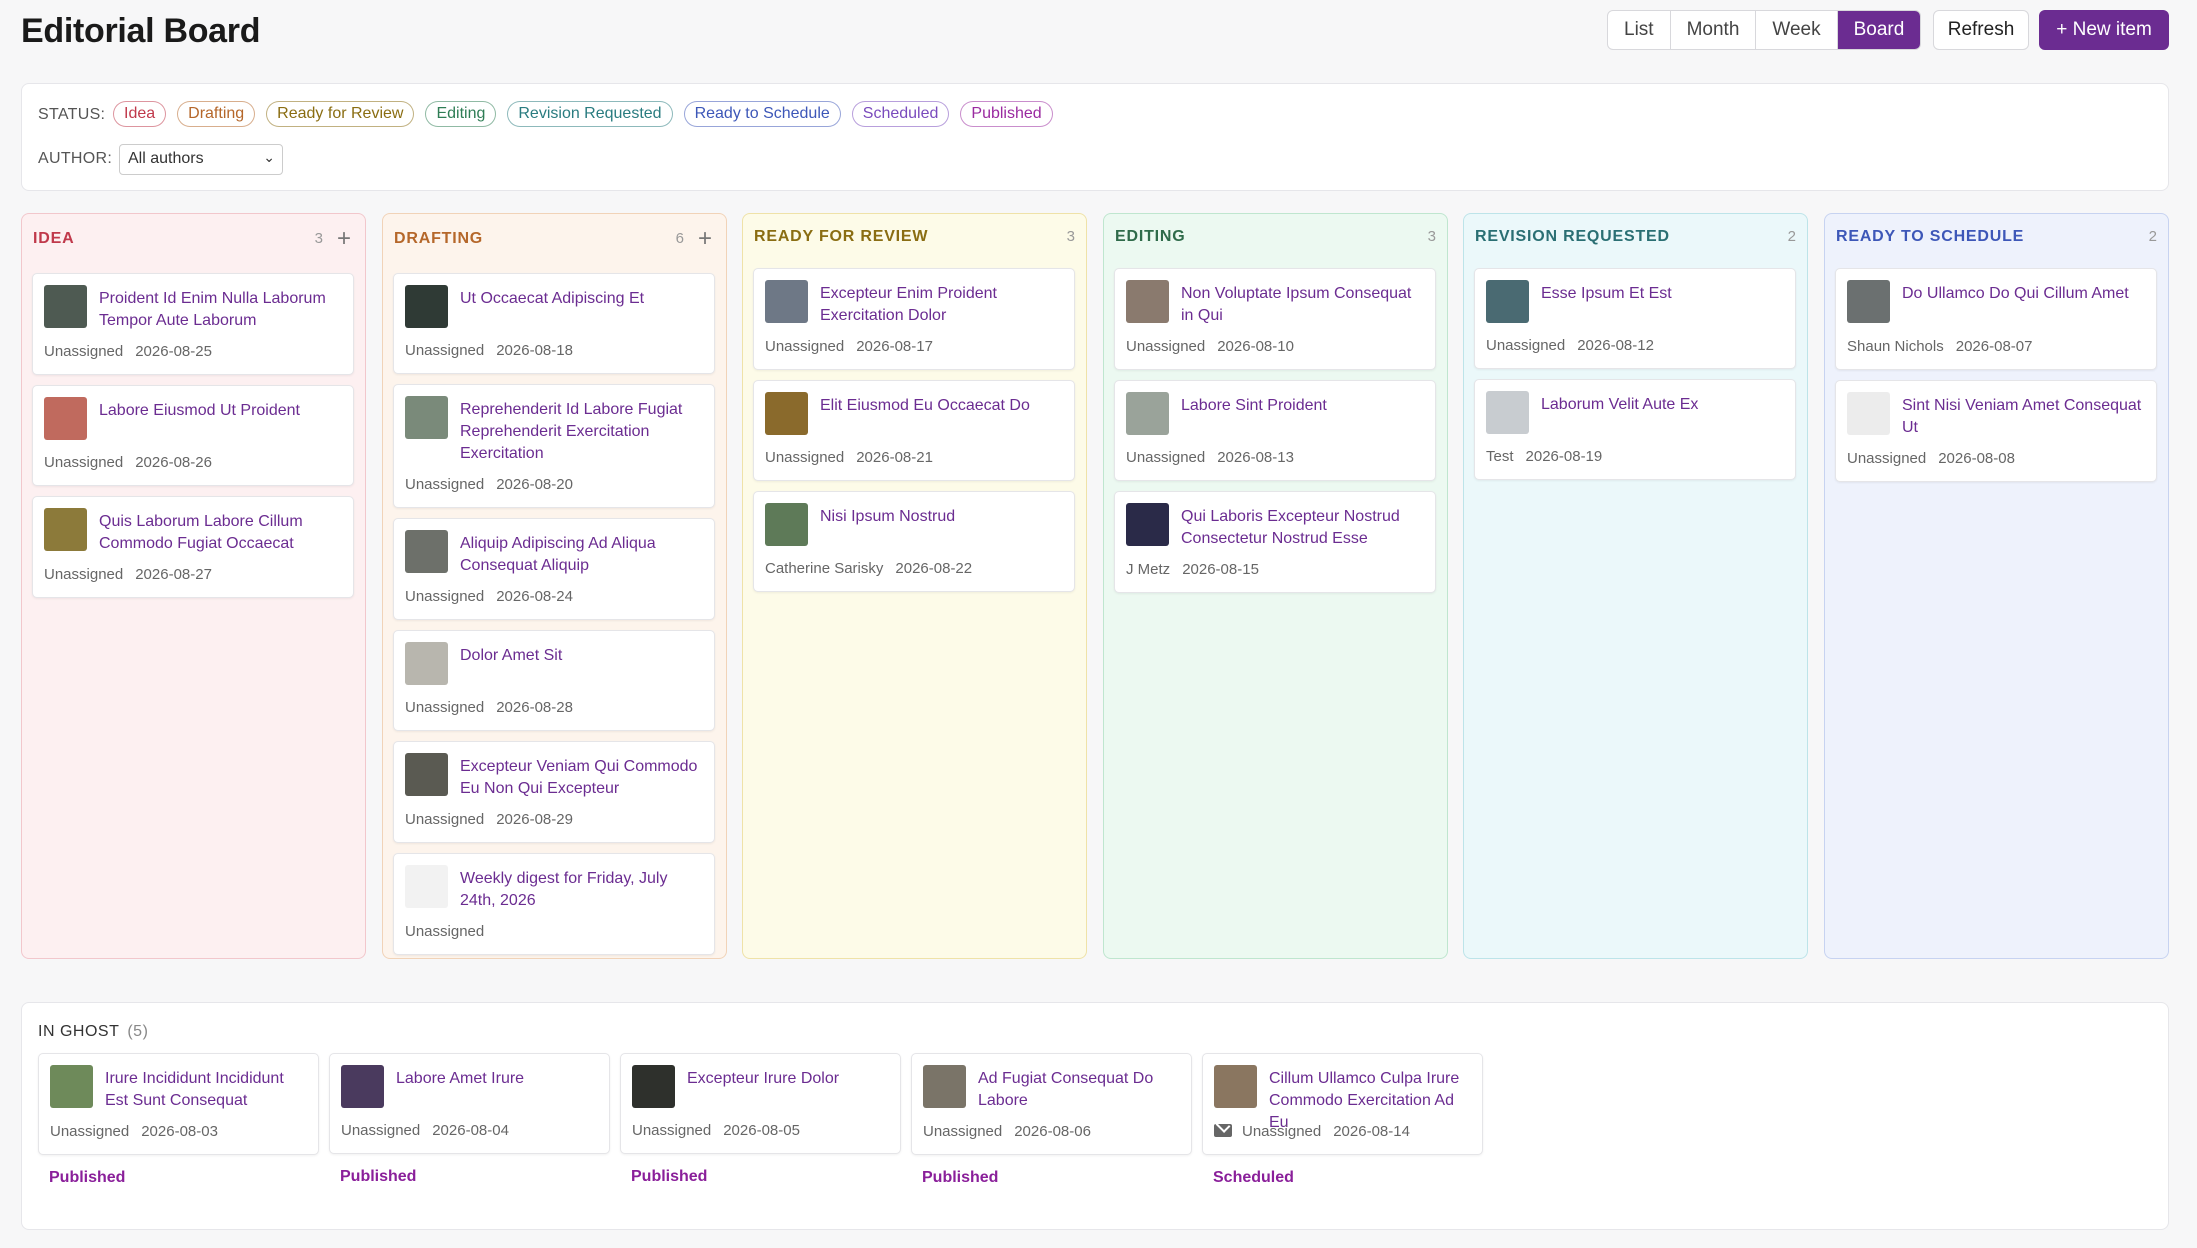 This screenshot has height=1248, width=2197. Describe the element at coordinates (942, 406) in the screenshot. I see `card-title: Elit Eiusmod Eu Occaecat Do` at that location.